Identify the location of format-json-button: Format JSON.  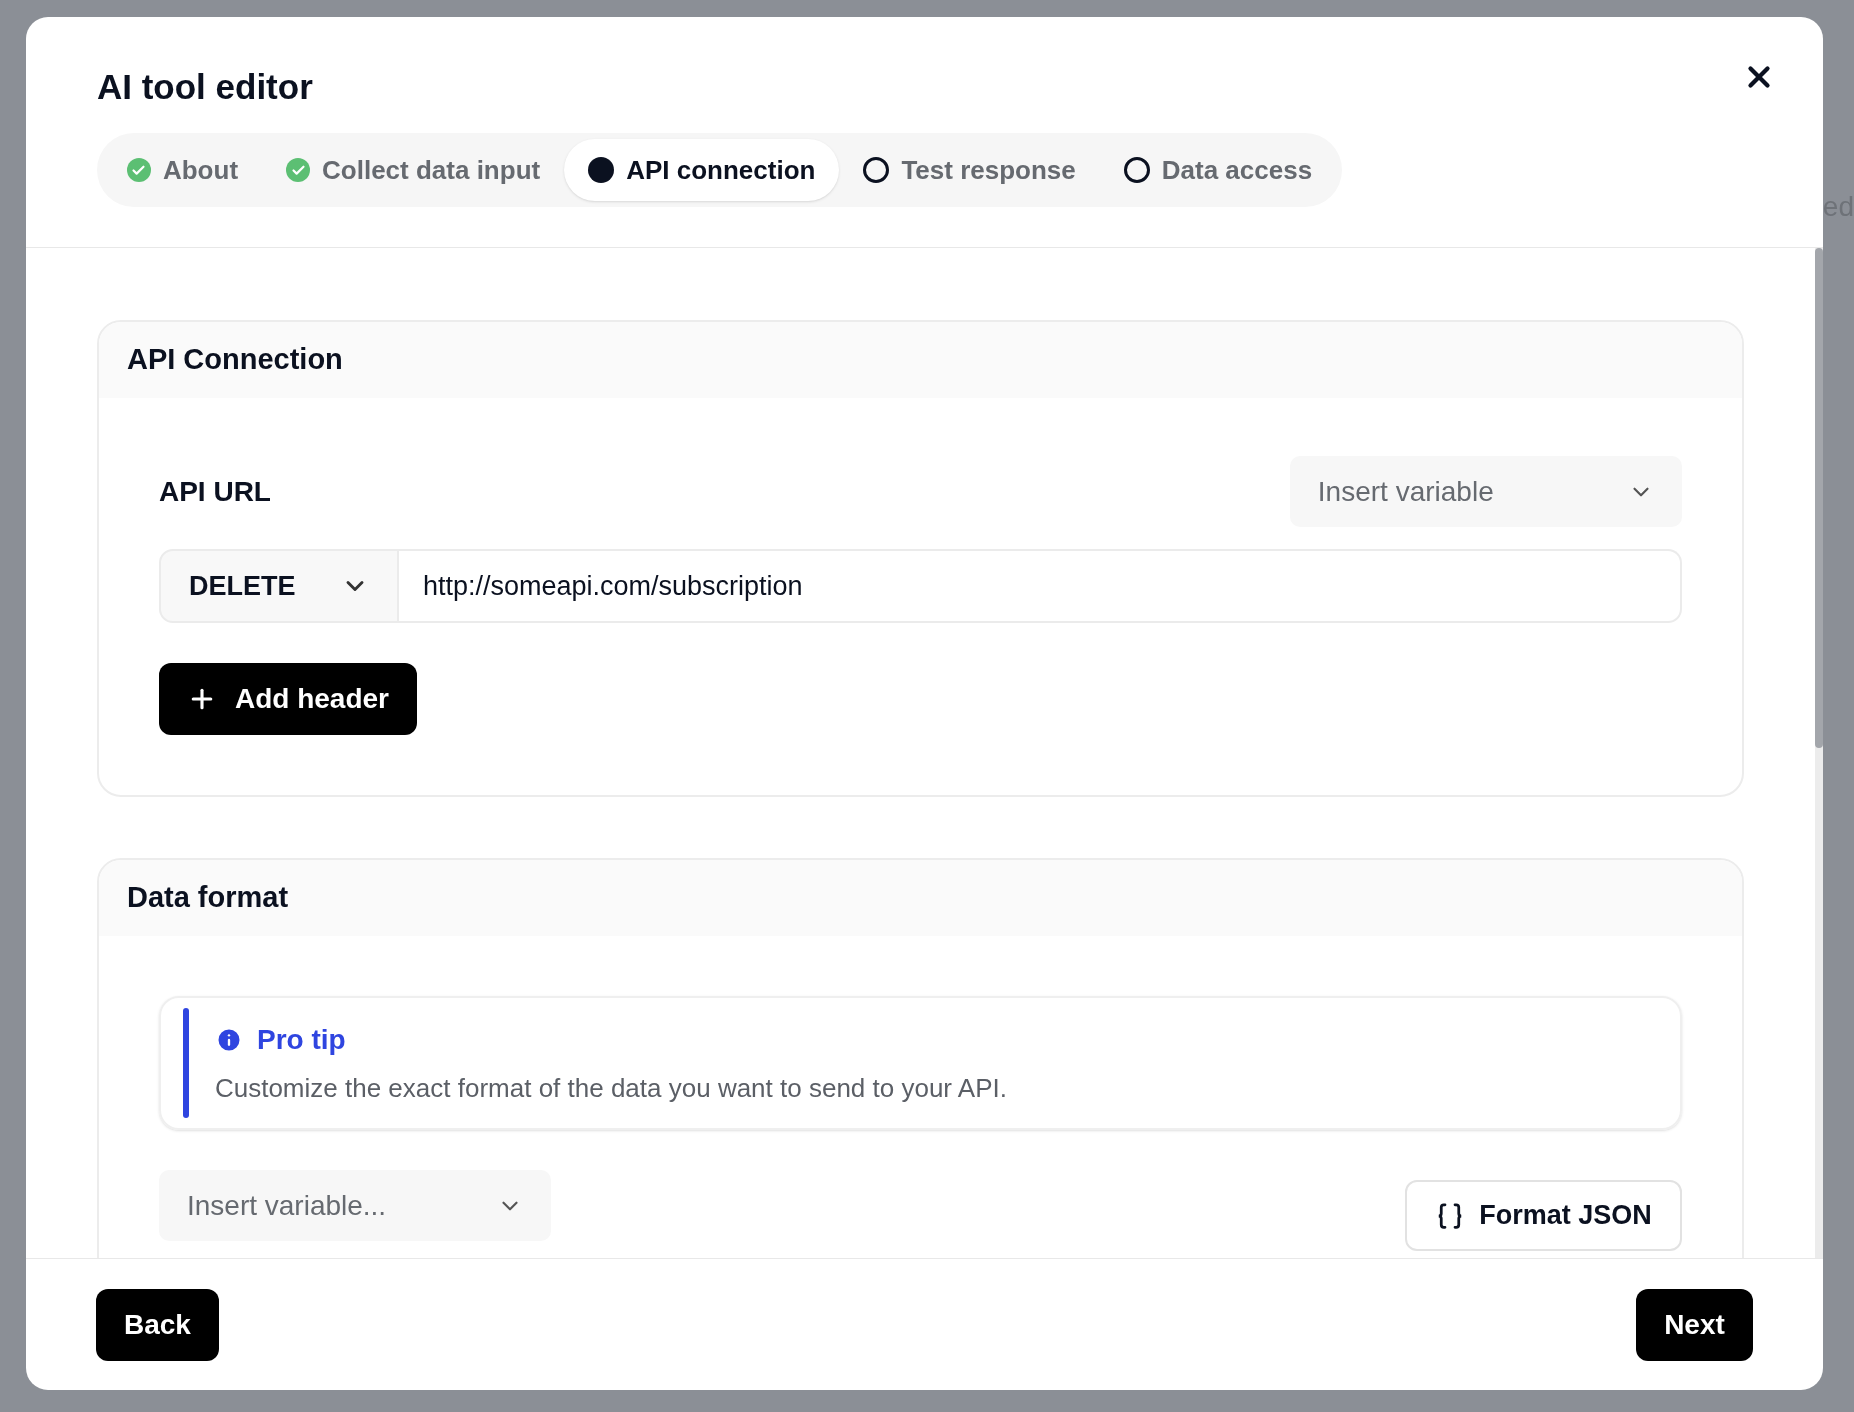
(1543, 1215).